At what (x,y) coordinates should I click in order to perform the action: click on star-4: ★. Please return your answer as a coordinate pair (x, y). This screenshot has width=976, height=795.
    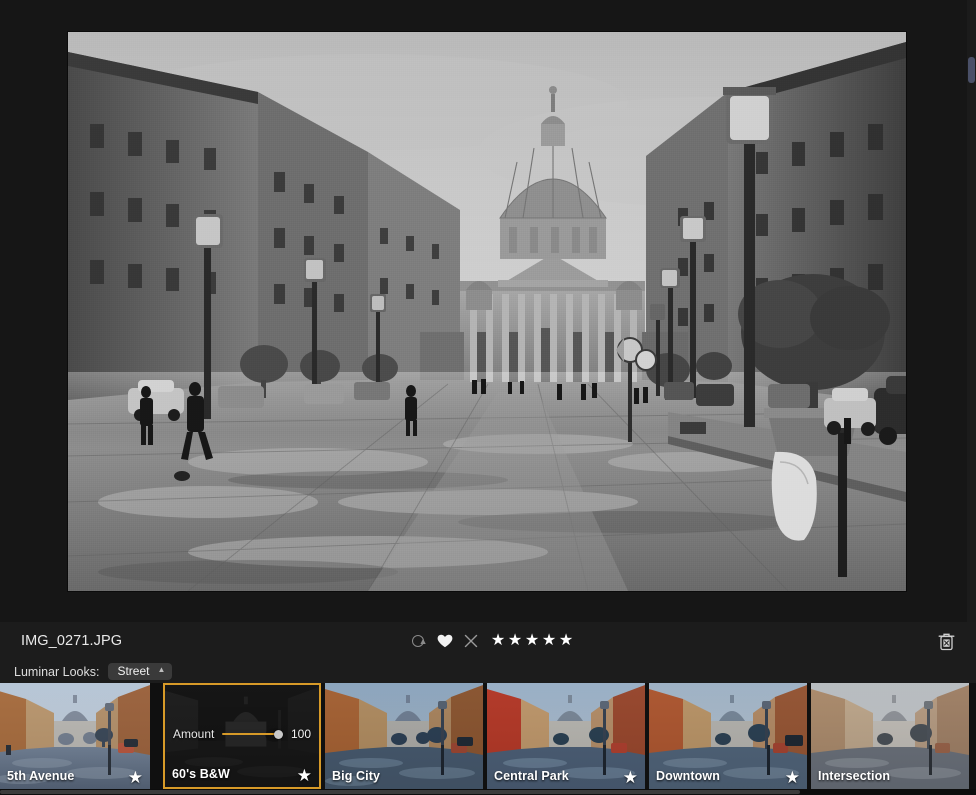
    Looking at the image, I should click on (549, 641).